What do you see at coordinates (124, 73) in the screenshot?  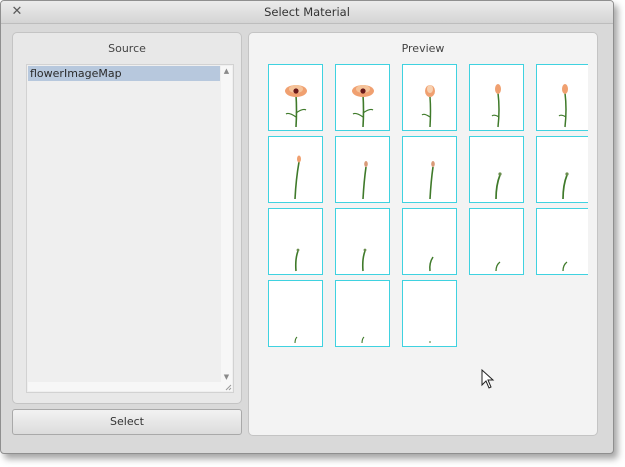 I see `list-item: flowerImageMap` at bounding box center [124, 73].